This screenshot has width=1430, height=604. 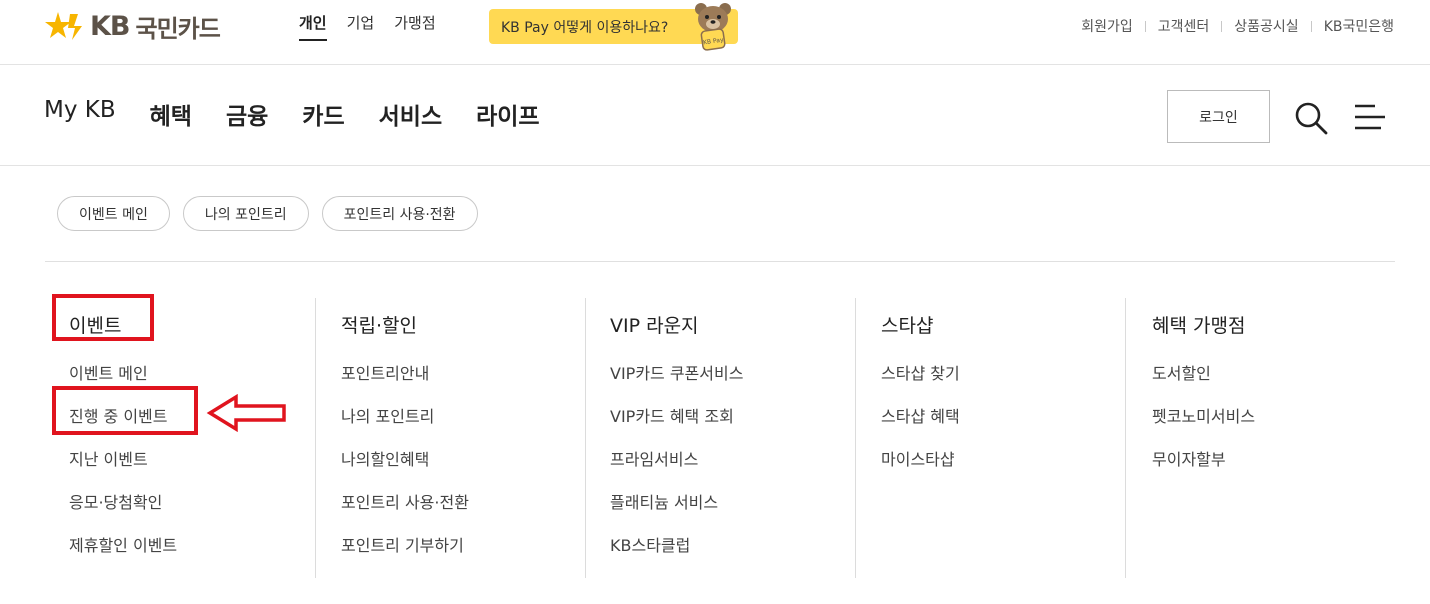 What do you see at coordinates (664, 501) in the screenshot?
I see `menu-item-platinum-service: 플래티늄 서비스` at bounding box center [664, 501].